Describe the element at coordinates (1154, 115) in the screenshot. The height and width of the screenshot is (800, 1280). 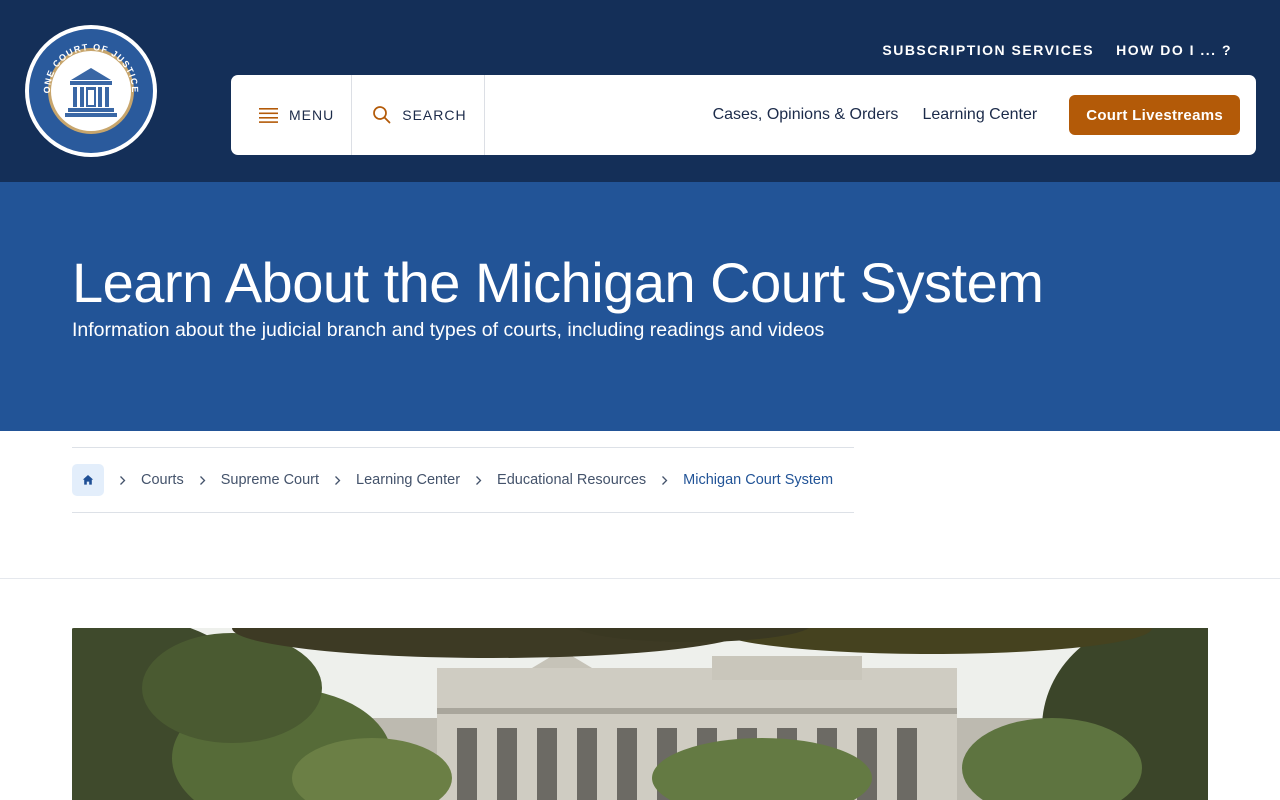
I see `court-livestreams-button: Court Livestreams` at that location.